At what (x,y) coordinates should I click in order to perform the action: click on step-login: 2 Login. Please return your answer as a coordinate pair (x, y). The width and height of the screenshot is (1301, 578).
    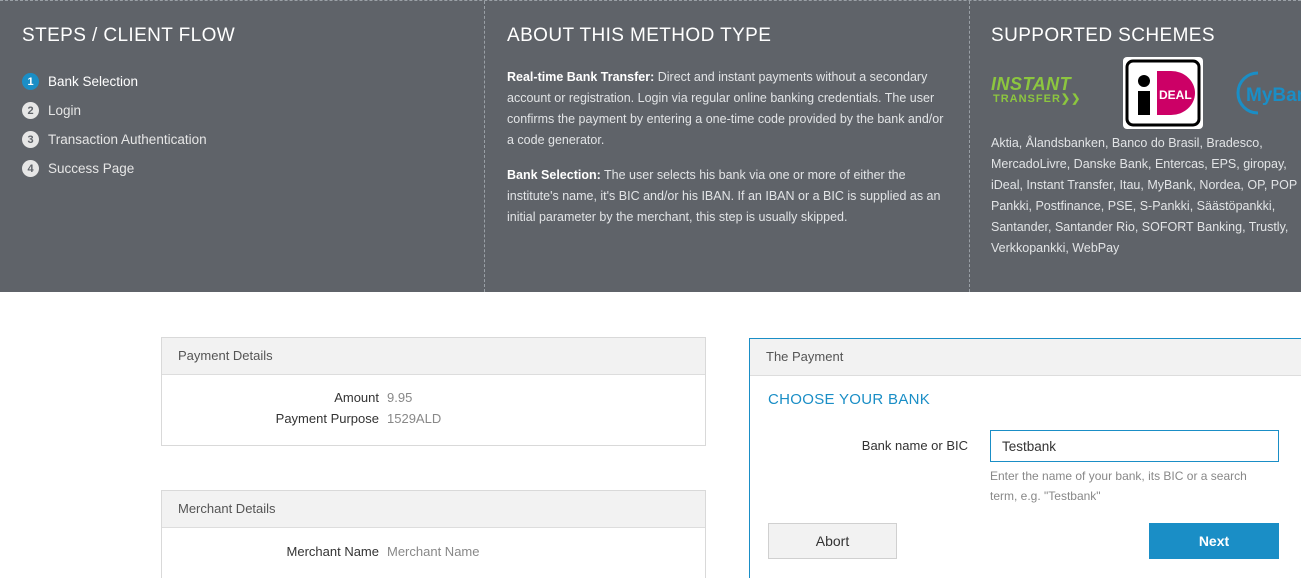
    Looking at the image, I should click on (253, 110).